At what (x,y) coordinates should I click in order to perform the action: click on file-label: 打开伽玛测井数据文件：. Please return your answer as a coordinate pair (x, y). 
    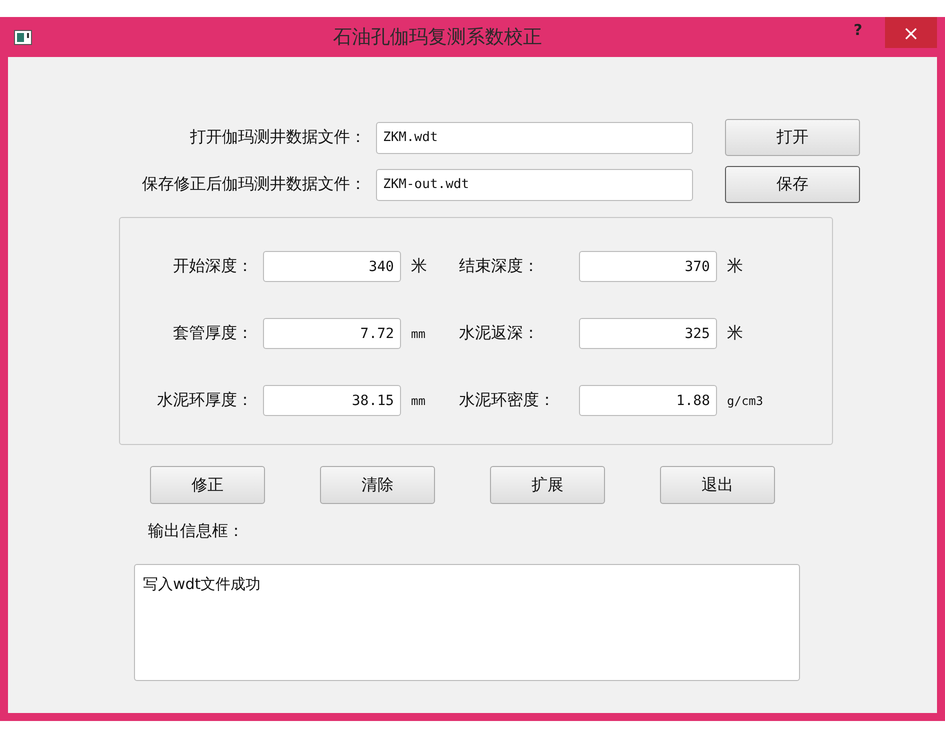
    Looking at the image, I should click on (278, 137).